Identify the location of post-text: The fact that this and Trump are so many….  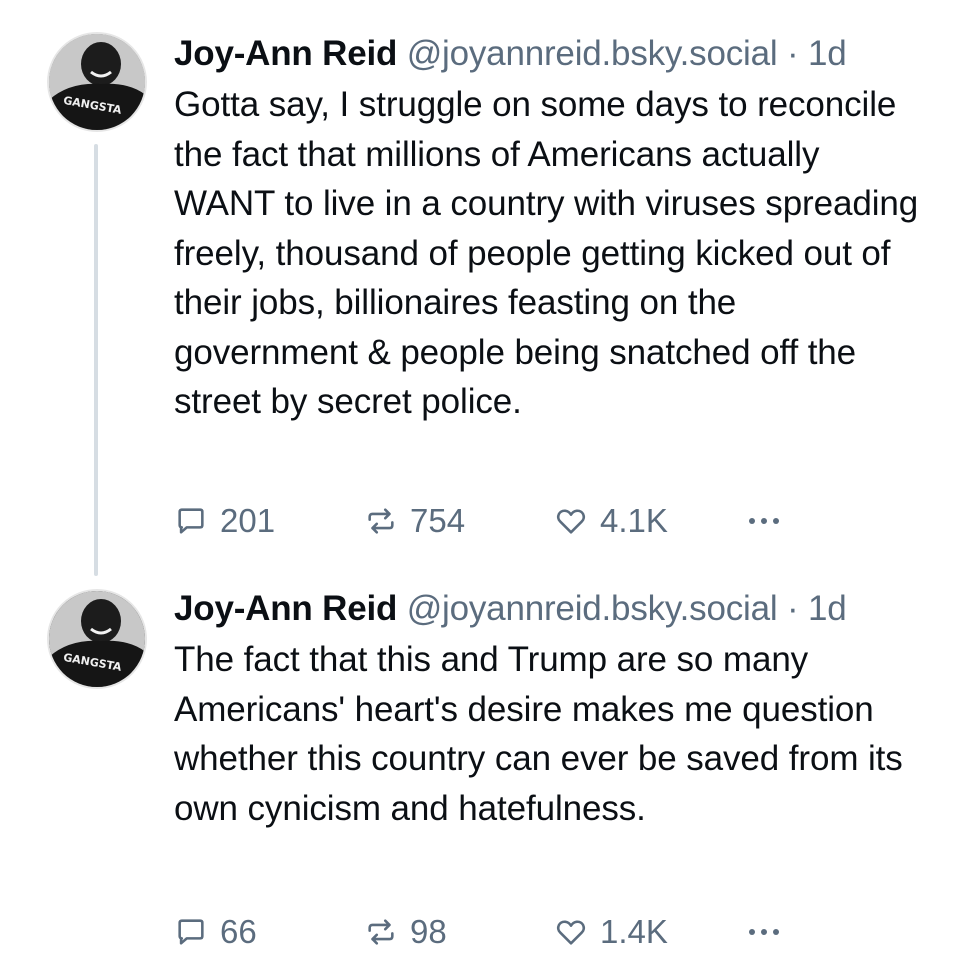
(538, 734).